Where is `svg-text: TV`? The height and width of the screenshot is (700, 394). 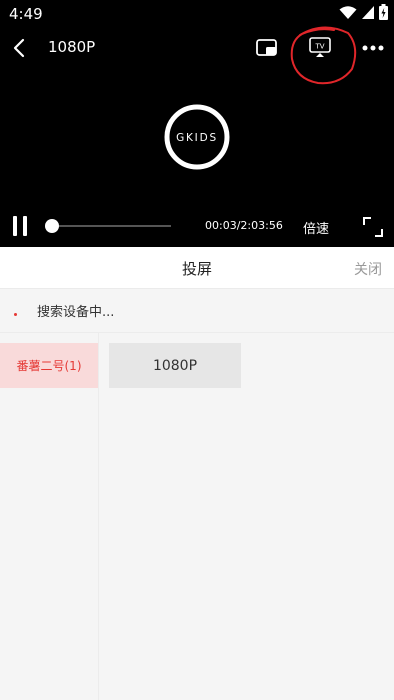 svg-text: TV is located at coordinates (319, 47).